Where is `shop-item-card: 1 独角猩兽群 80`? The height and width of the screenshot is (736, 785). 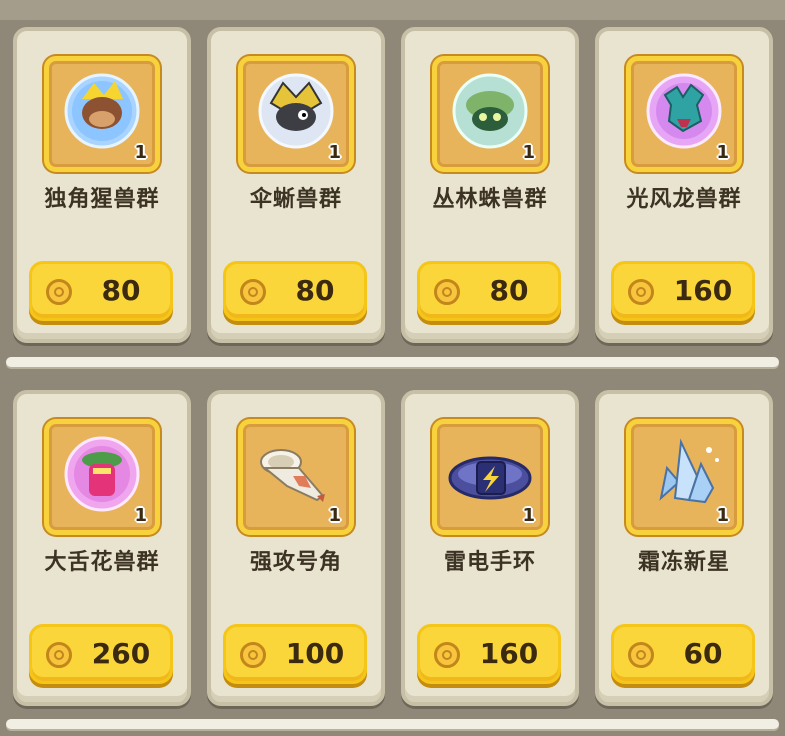 shop-item-card: 1 独角猩兽群 80 is located at coordinates (102, 185).